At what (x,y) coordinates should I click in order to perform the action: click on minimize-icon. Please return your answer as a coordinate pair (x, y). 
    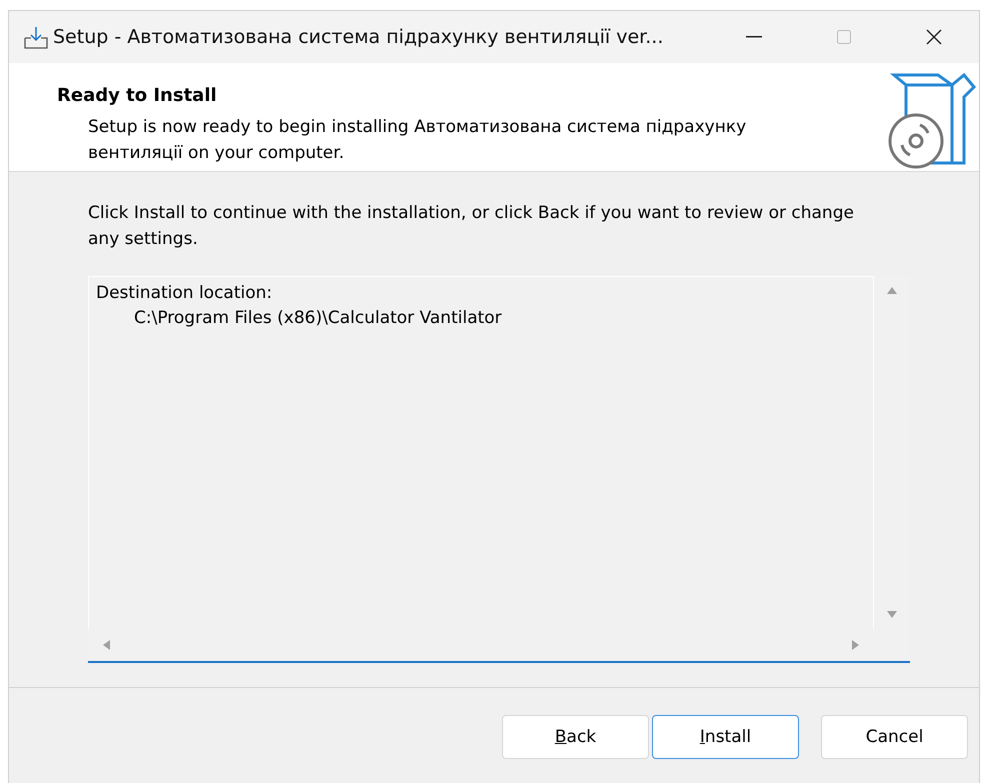
    Looking at the image, I should click on (754, 37).